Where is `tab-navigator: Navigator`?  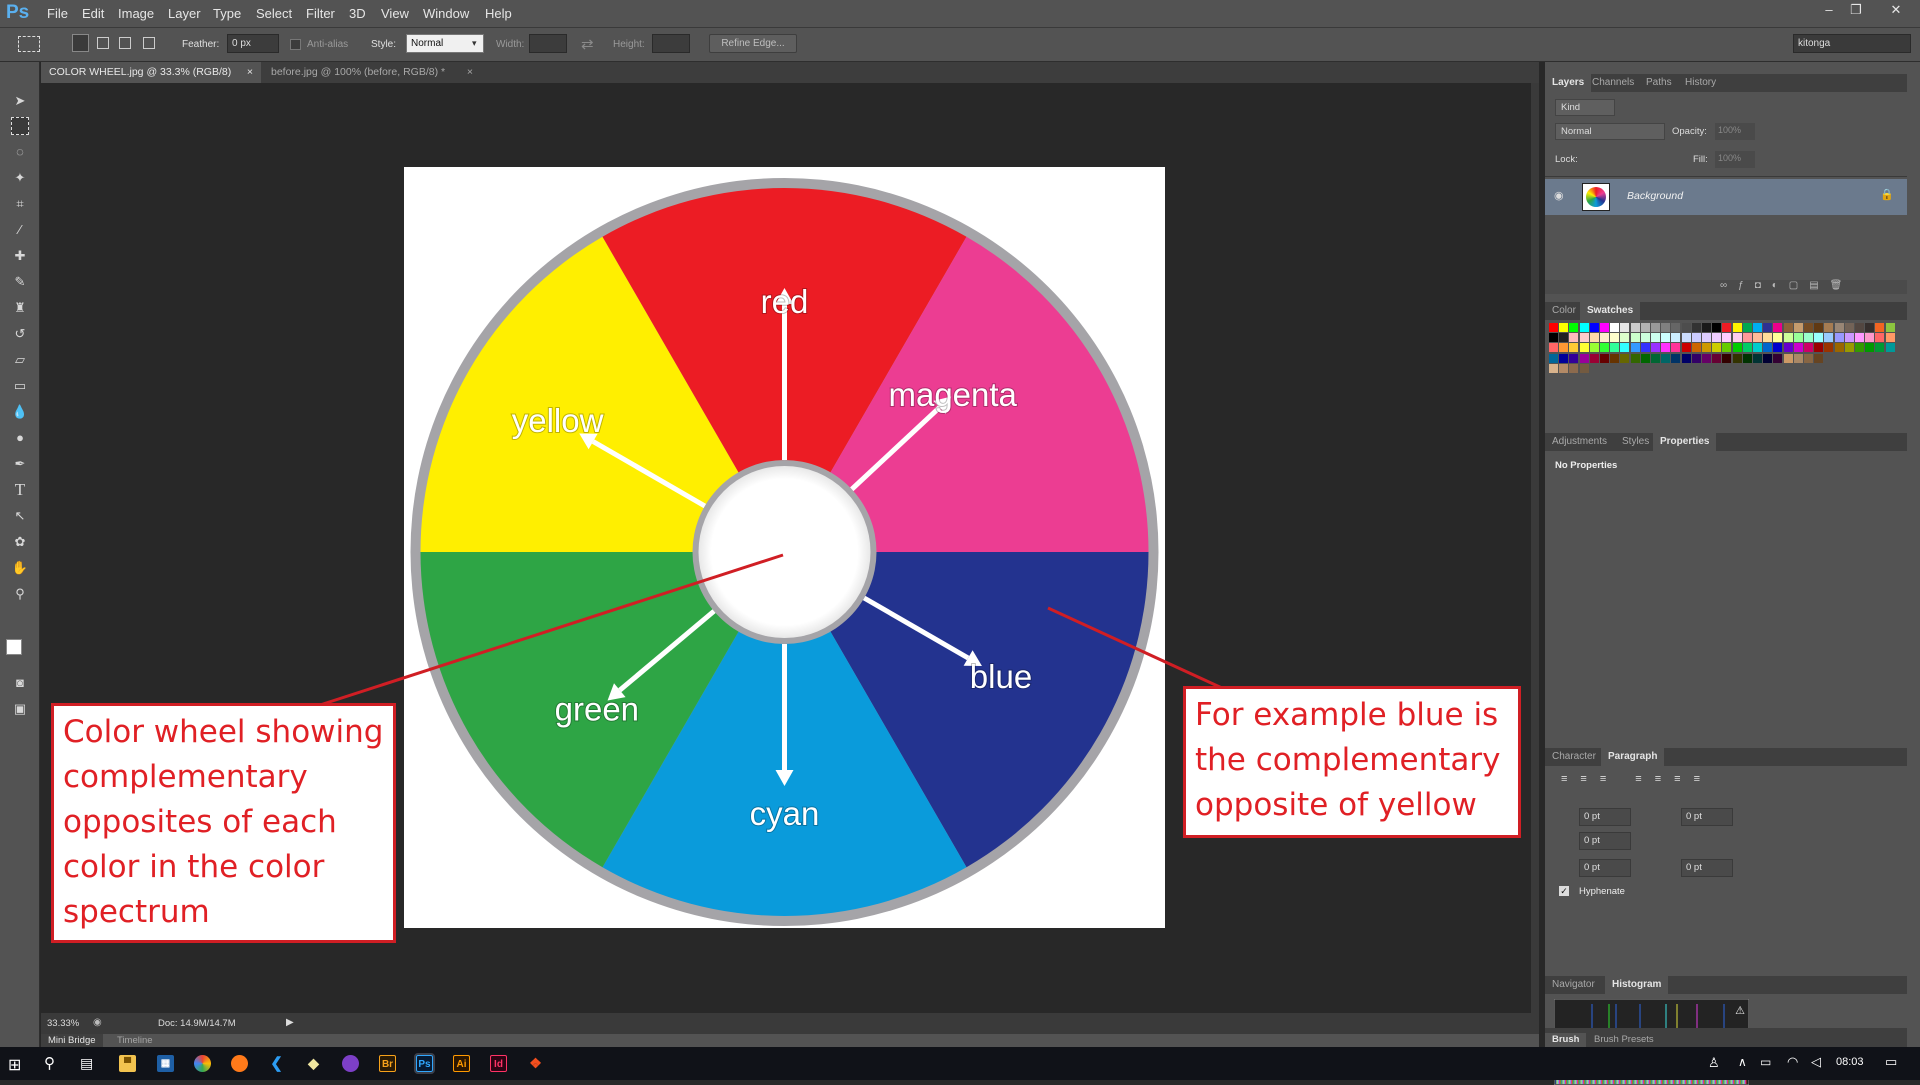
tab-navigator: Navigator is located at coordinates (1573, 985).